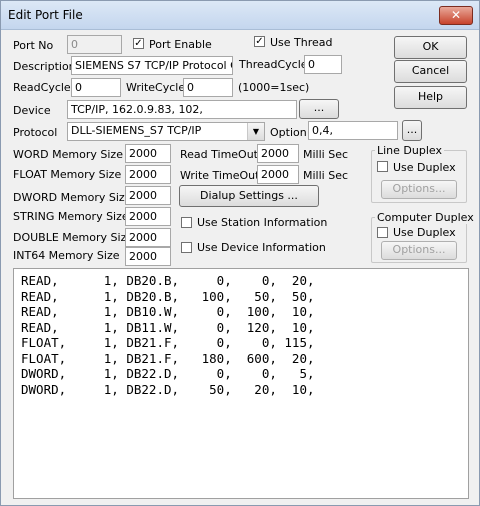  Describe the element at coordinates (240, 15) in the screenshot. I see `title-bar: Edit Port File ✕` at that location.